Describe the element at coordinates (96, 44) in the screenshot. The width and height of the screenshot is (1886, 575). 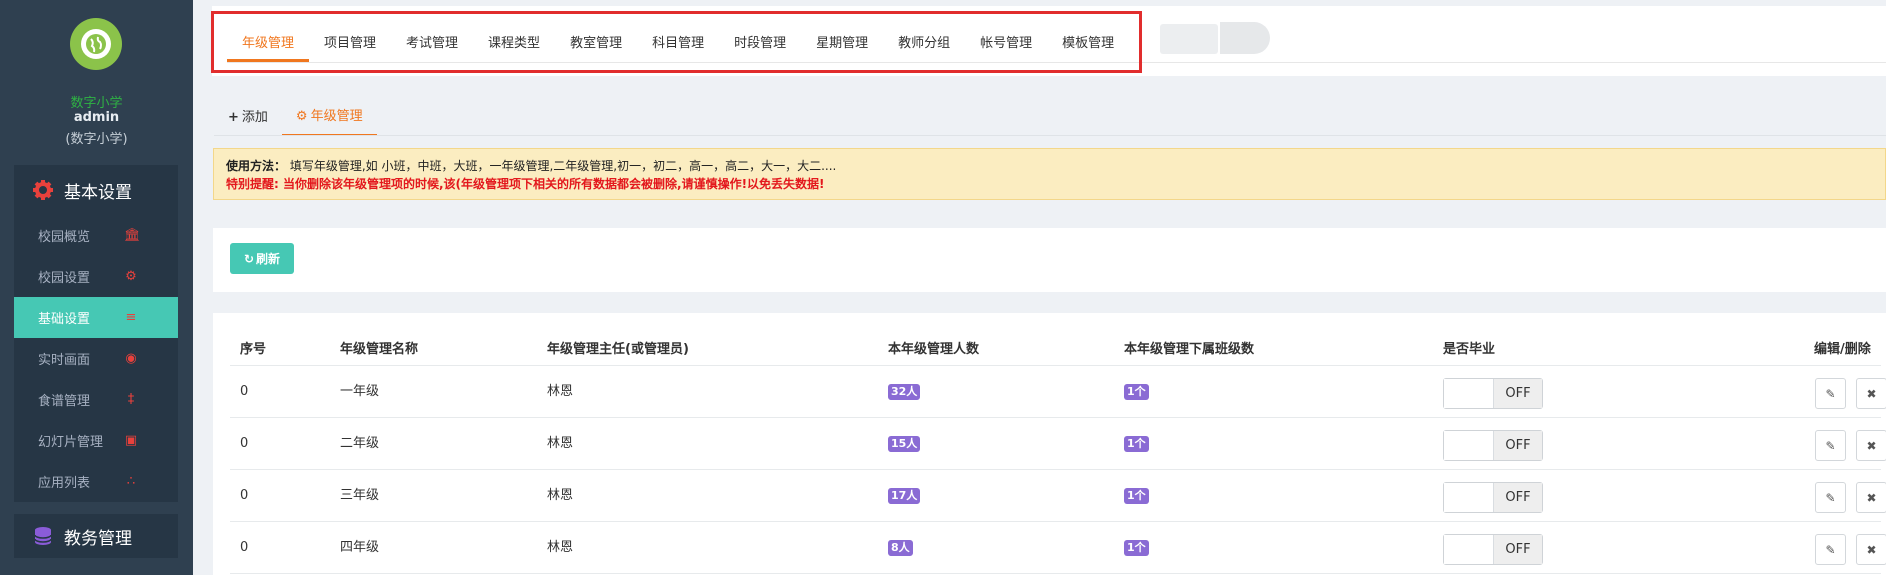
I see `school-logo-icon` at that location.